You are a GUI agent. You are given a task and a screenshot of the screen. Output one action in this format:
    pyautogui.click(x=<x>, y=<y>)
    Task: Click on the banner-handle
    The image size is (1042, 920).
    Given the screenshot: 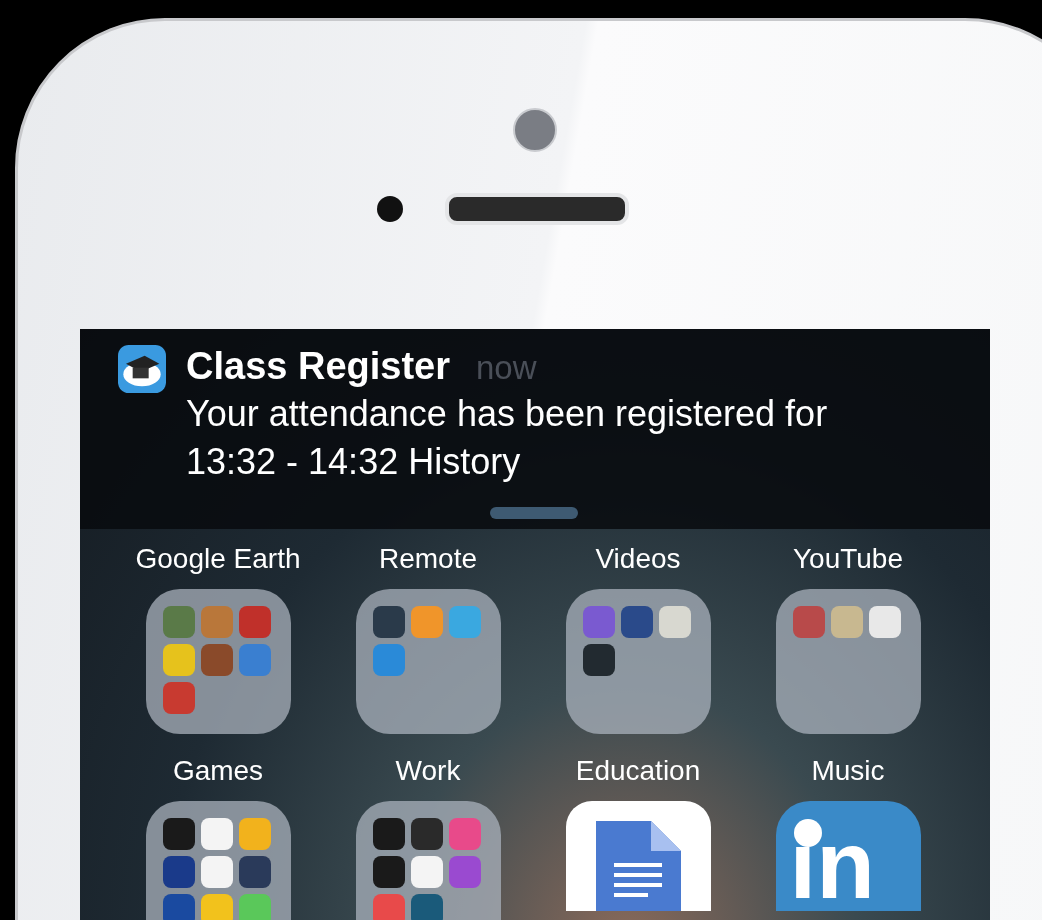 What is the action you would take?
    pyautogui.click(x=534, y=513)
    